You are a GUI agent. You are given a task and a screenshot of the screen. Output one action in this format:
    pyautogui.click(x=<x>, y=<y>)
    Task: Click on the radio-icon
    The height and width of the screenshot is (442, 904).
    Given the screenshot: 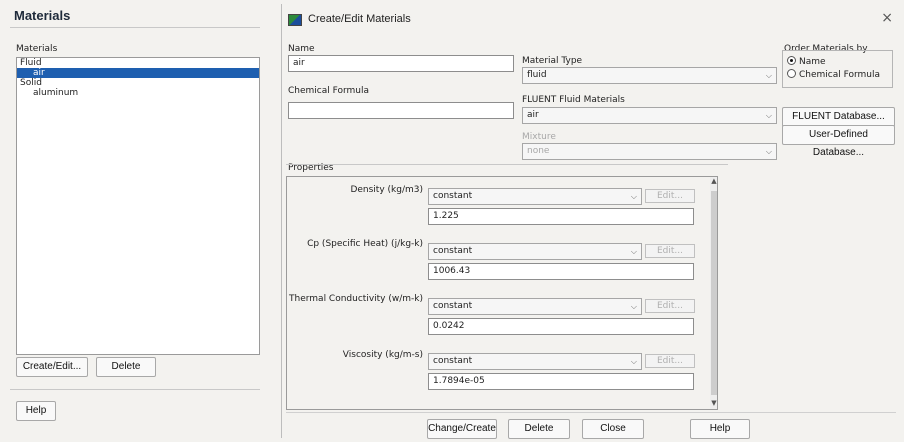 What is the action you would take?
    pyautogui.click(x=791, y=73)
    